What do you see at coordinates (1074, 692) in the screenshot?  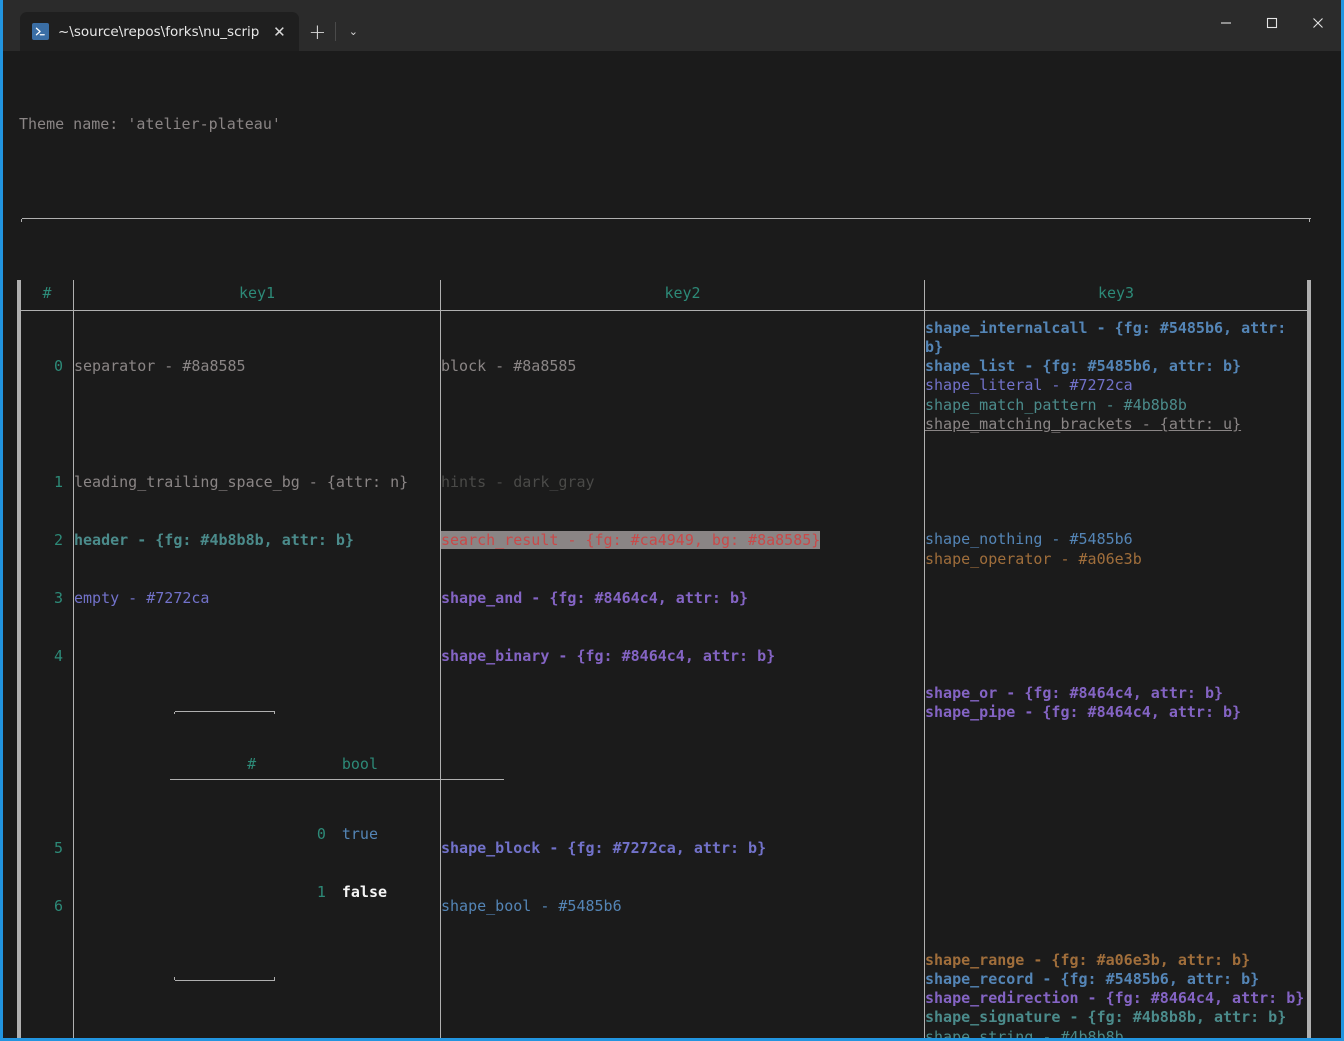 I see `key3-shape-or: shape_or - {fg: #8464c4, attr: b}` at bounding box center [1074, 692].